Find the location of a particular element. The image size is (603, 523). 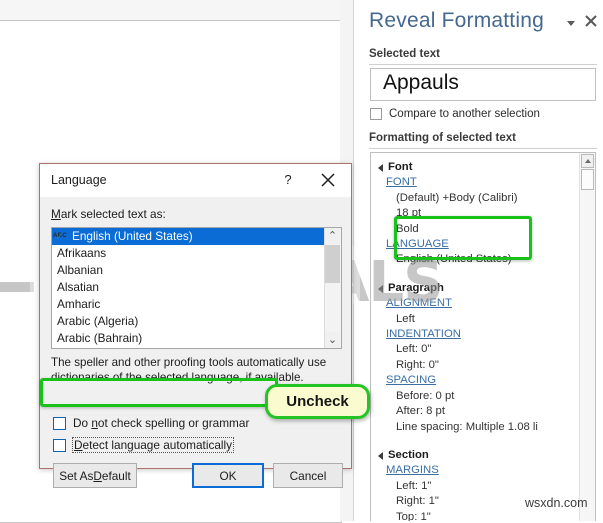

set-as-default-button: Set As Default is located at coordinates (95, 475).